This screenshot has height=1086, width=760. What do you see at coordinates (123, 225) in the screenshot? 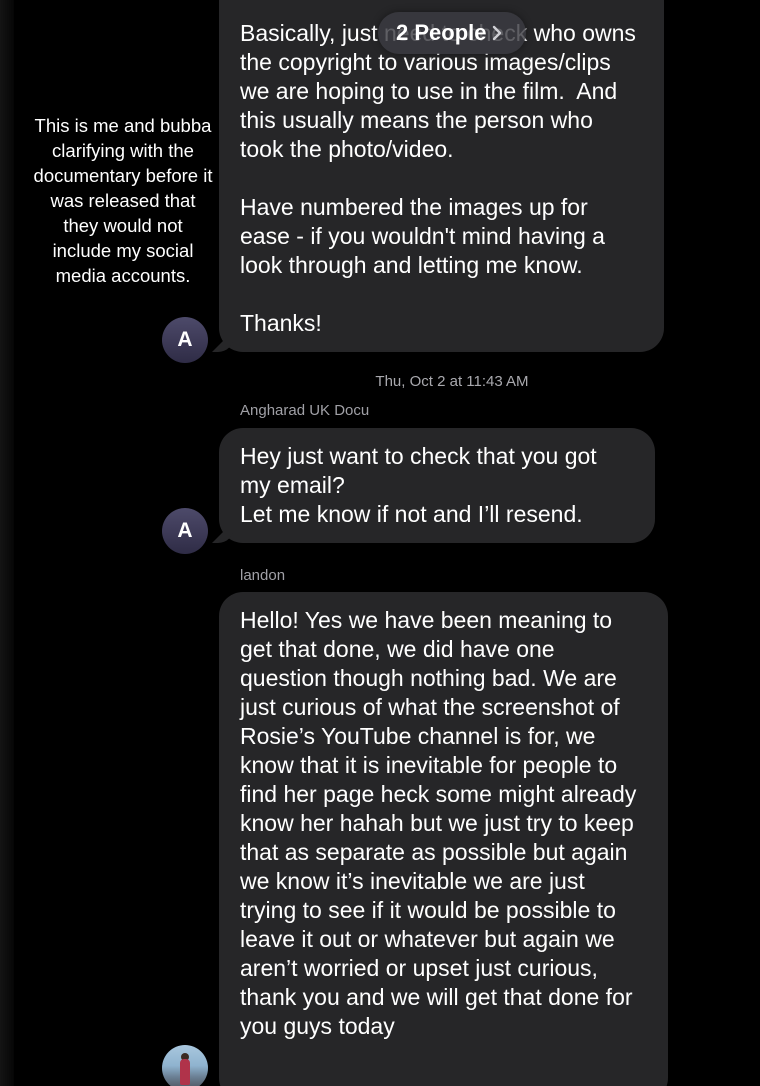
I see `caption-line: they would not` at bounding box center [123, 225].